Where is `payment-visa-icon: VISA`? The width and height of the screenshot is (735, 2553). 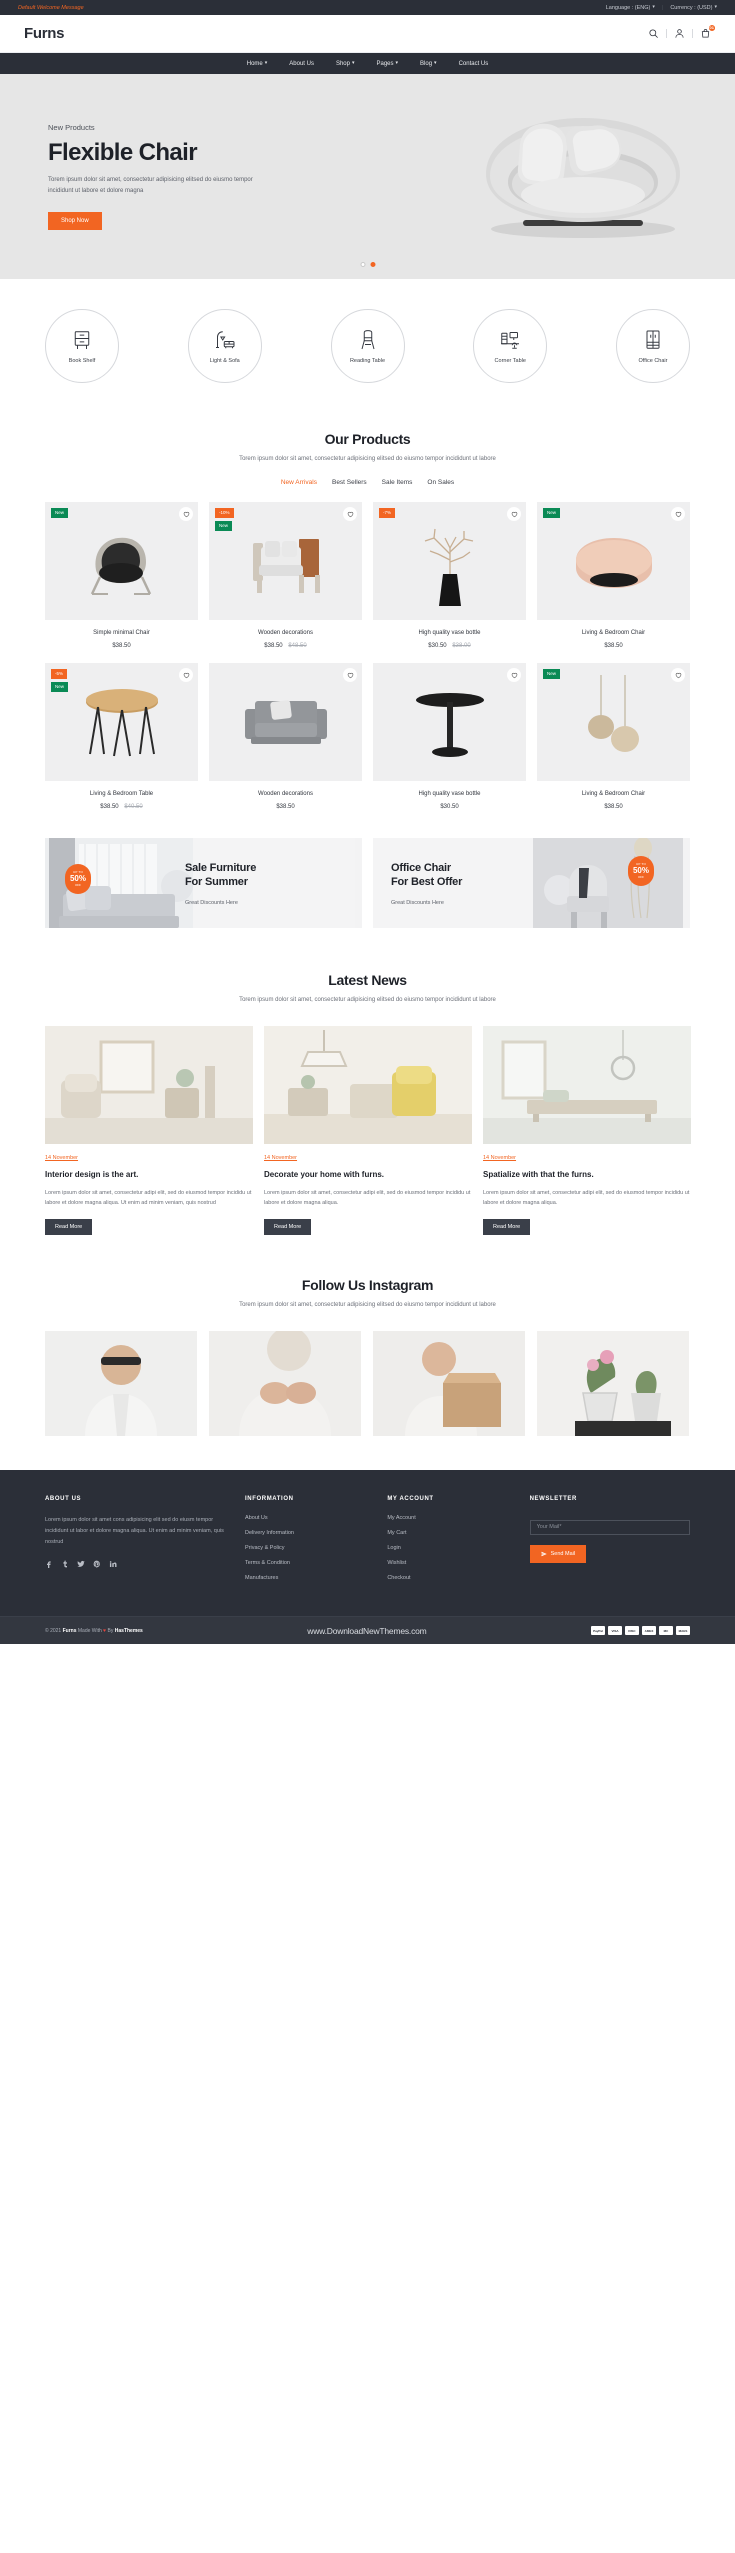
payment-visa-icon: VISA is located at coordinates (615, 1631).